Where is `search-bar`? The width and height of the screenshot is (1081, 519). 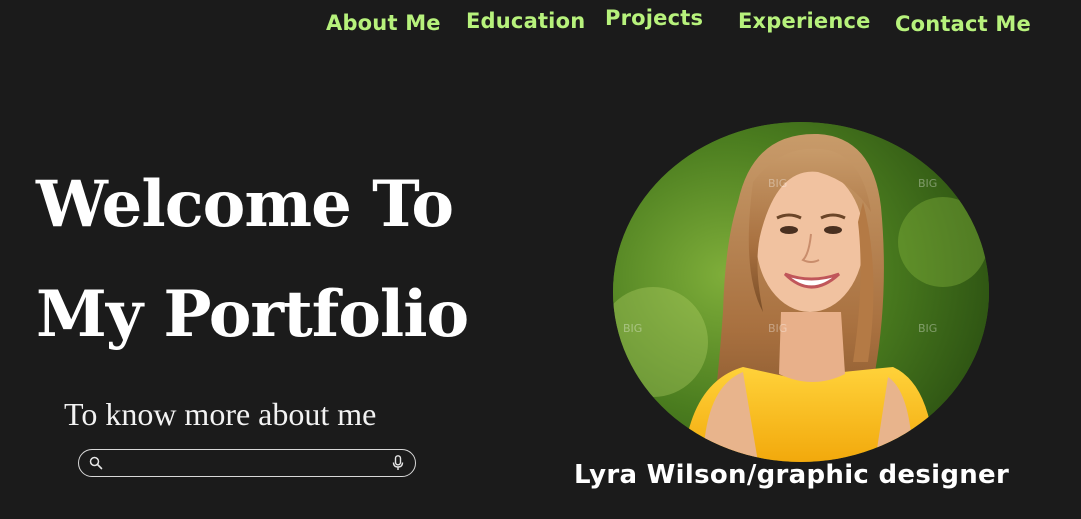
search-bar is located at coordinates (247, 463).